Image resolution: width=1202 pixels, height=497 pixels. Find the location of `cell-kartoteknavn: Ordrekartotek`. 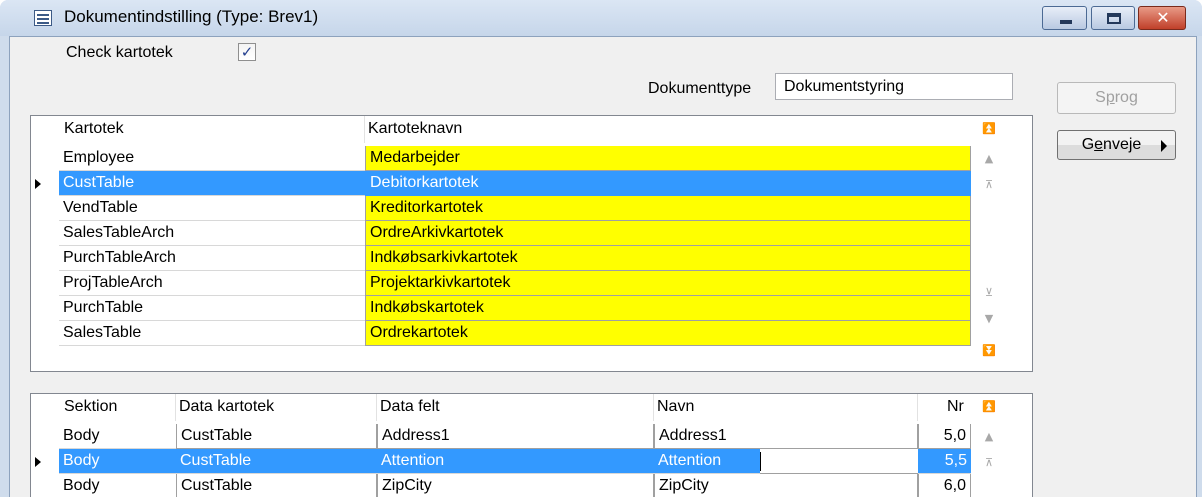

cell-kartoteknavn: Ordrekartotek is located at coordinates (668, 333).